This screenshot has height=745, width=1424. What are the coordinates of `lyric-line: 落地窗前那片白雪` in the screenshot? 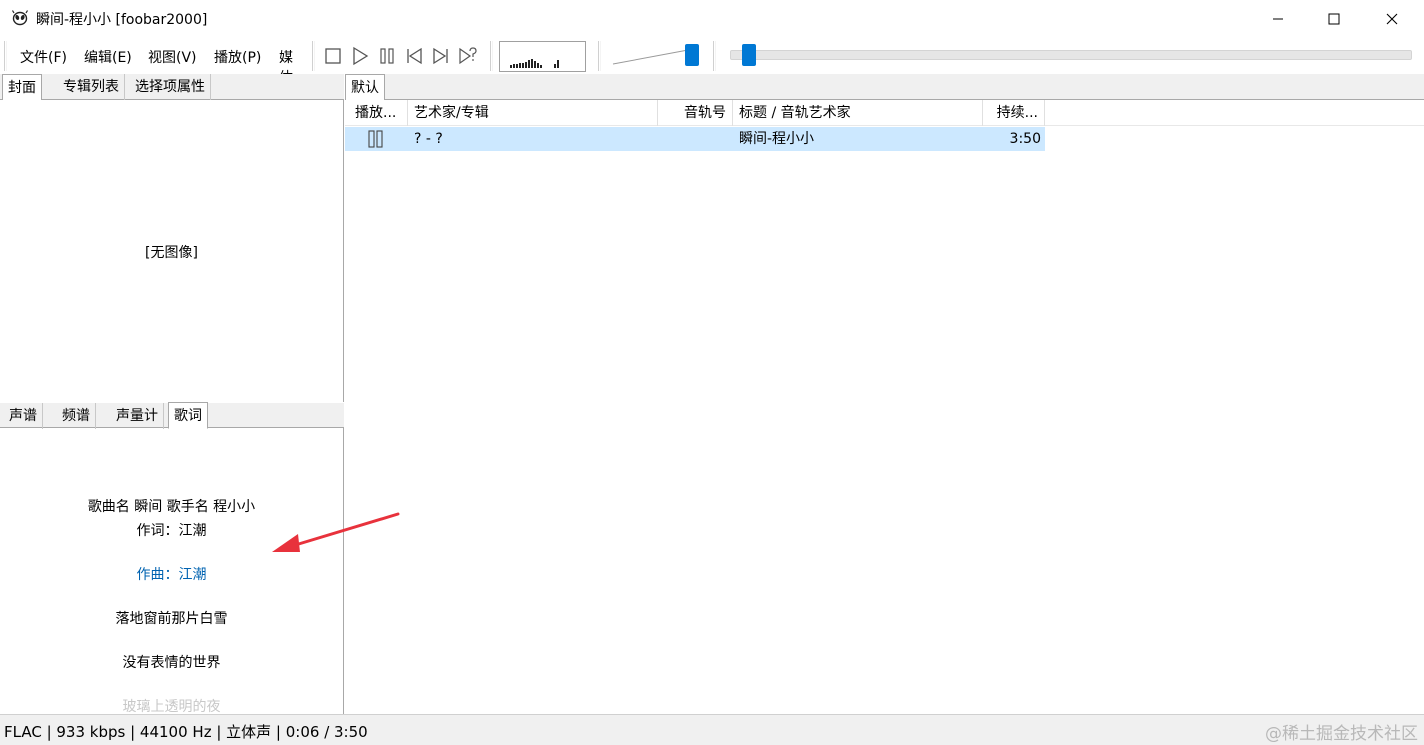 It's located at (171, 619).